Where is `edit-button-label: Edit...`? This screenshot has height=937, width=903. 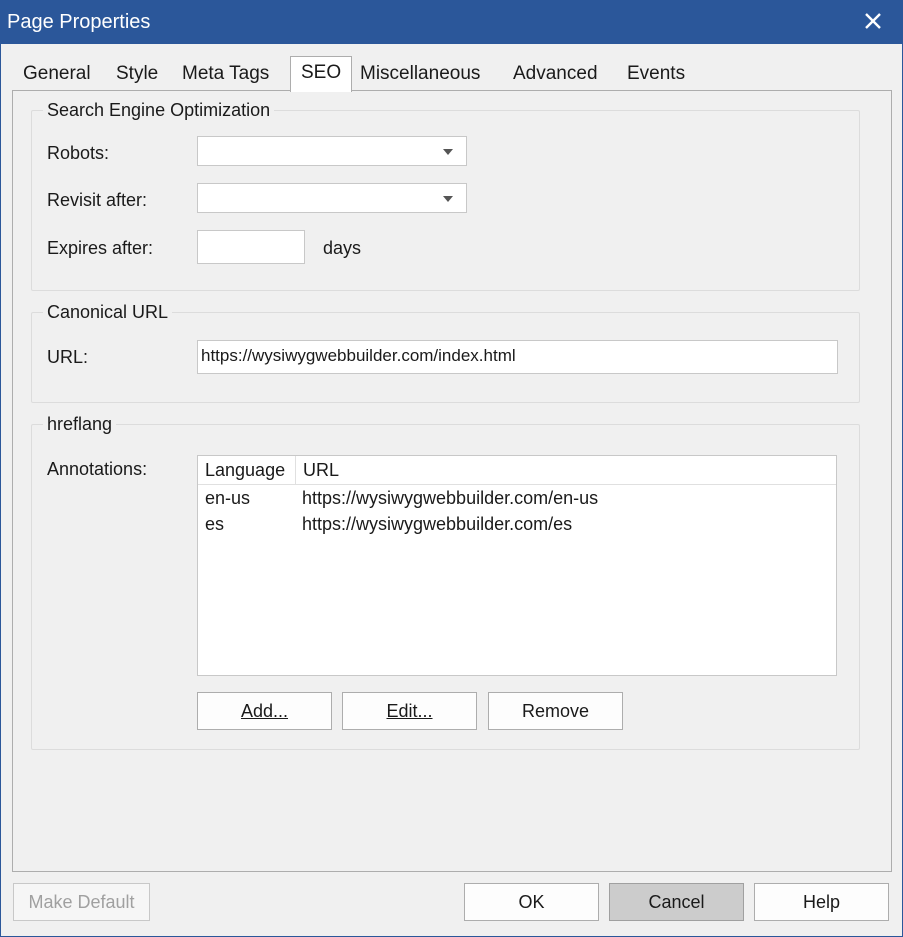 edit-button-label: Edit... is located at coordinates (409, 711).